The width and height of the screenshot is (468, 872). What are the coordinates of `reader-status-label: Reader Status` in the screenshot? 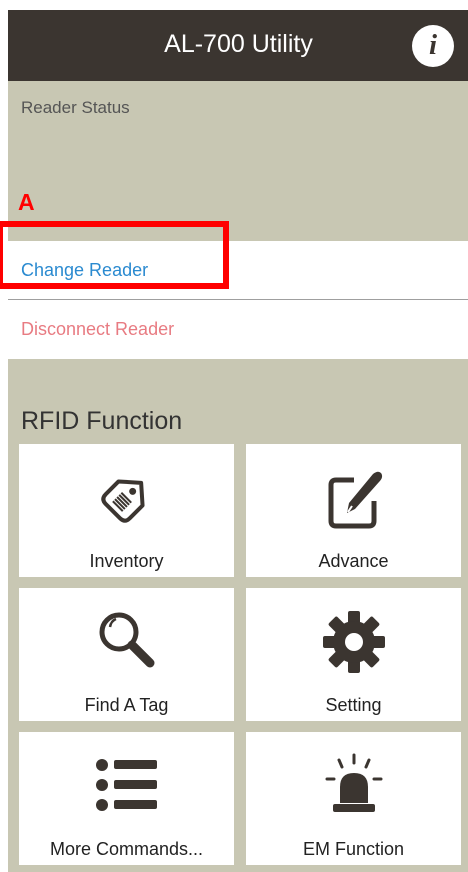 It's located at (75, 107).